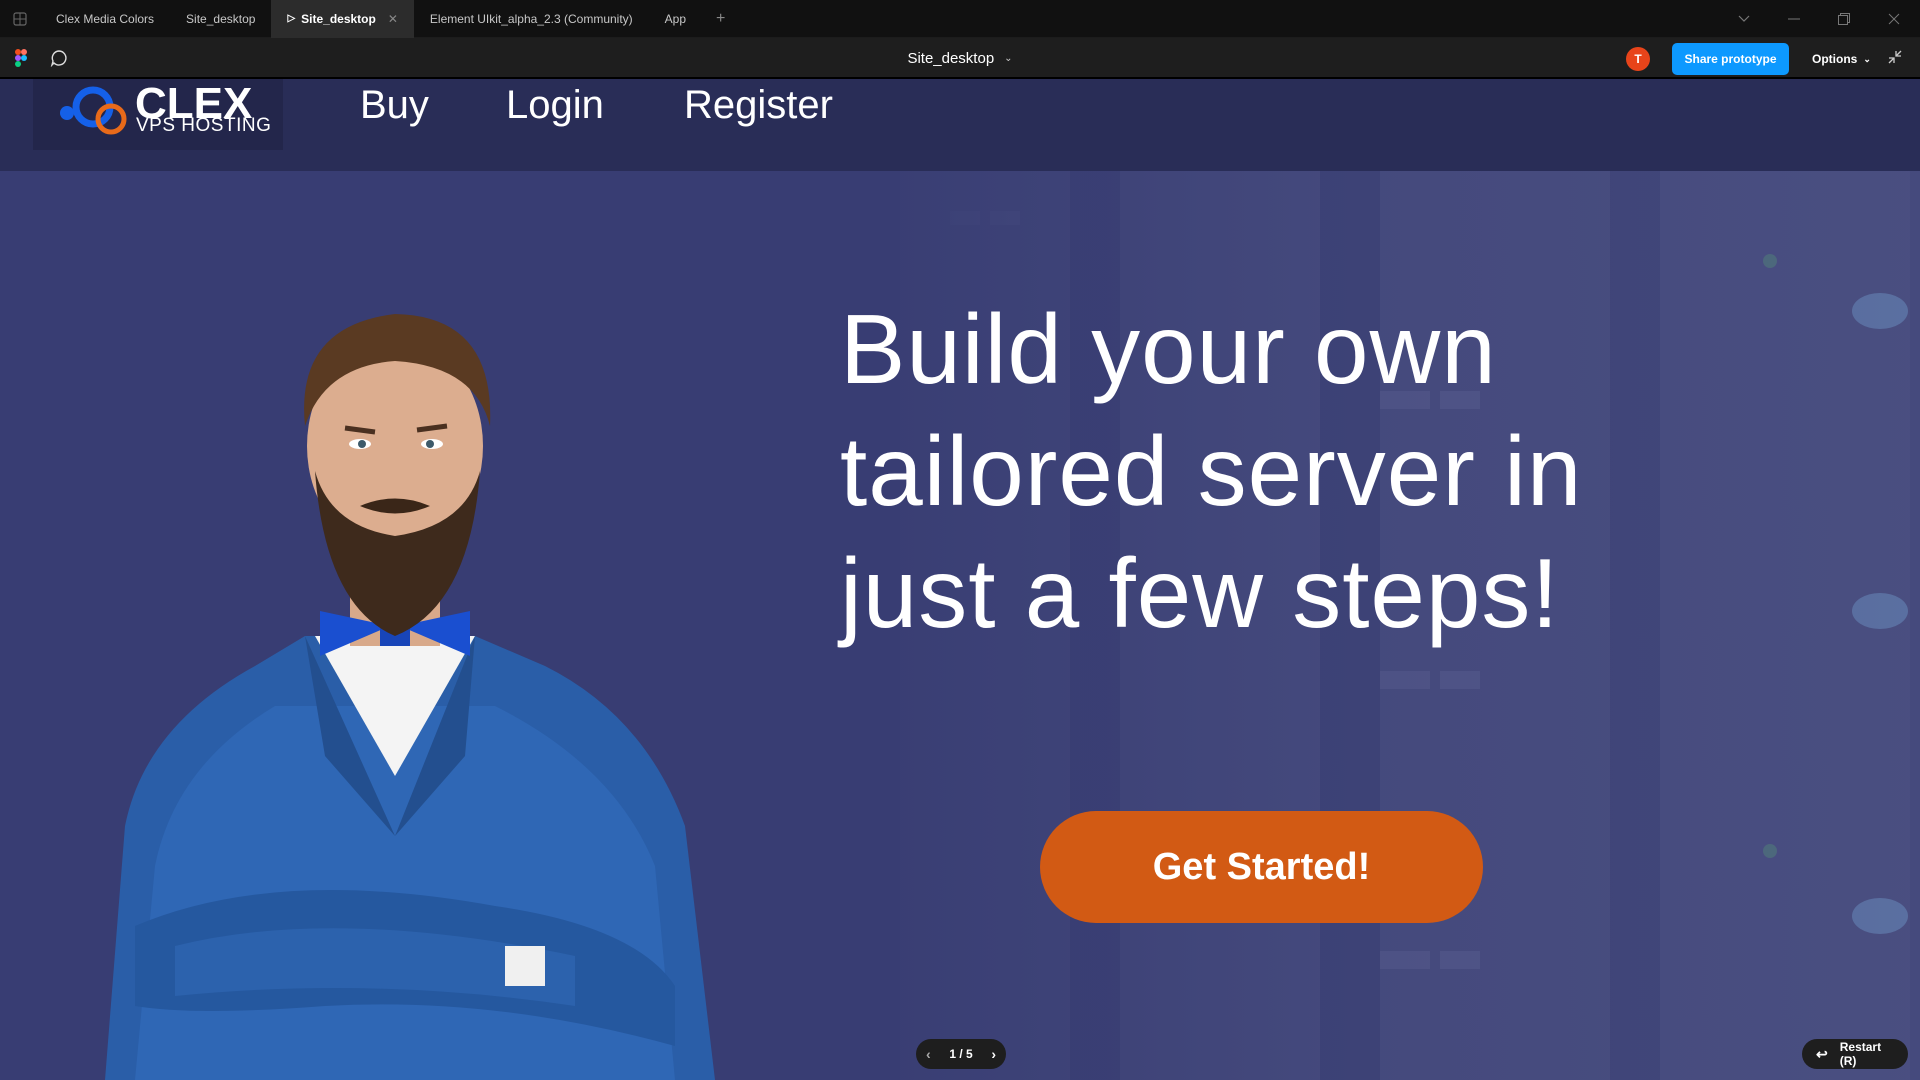 The image size is (1920, 1080). What do you see at coordinates (1261, 867) in the screenshot?
I see `get-started-button: Get Started!` at bounding box center [1261, 867].